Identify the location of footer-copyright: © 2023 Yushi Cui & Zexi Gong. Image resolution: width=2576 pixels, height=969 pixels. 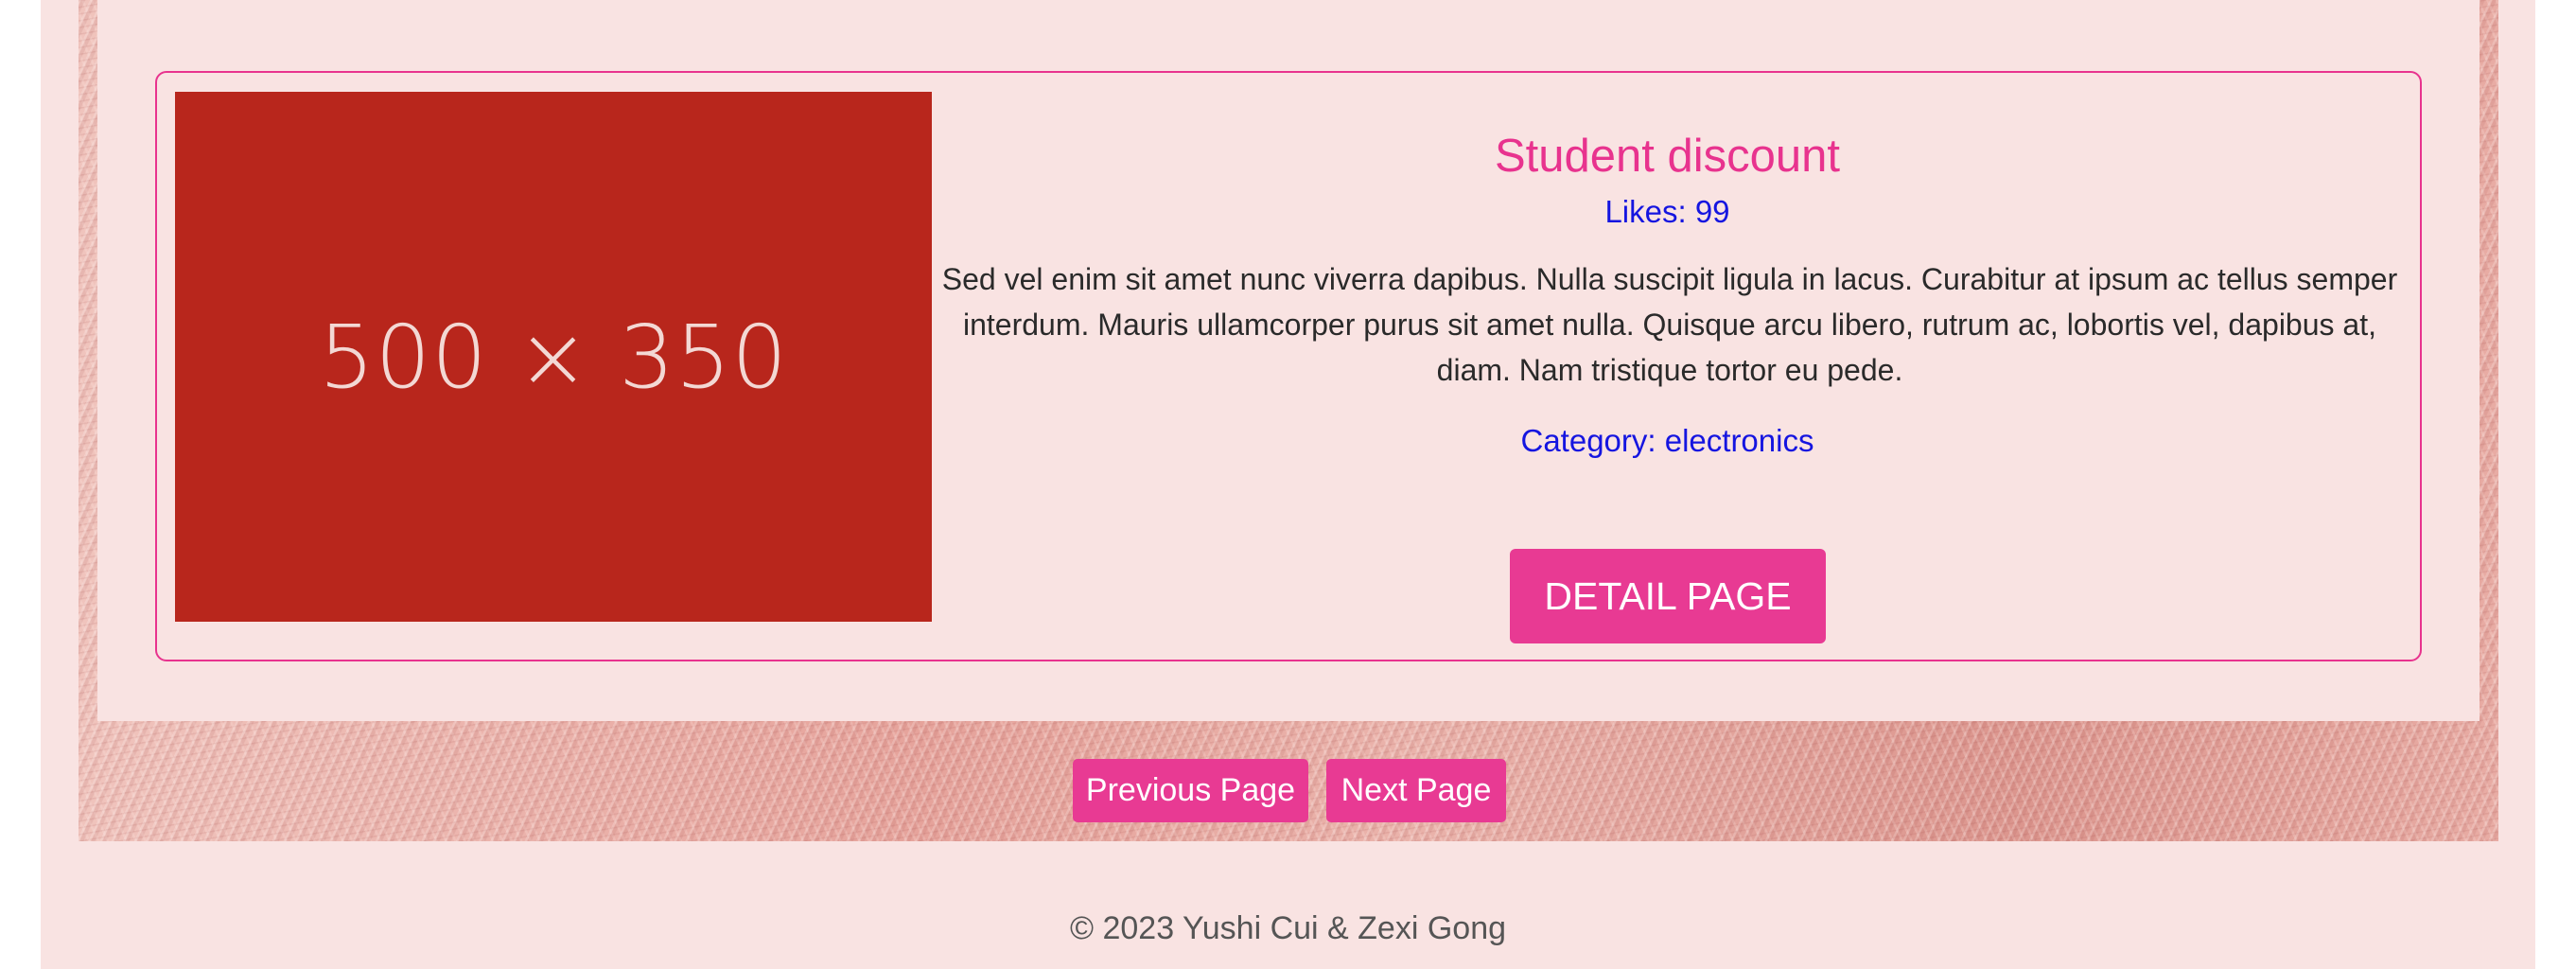
(1288, 928).